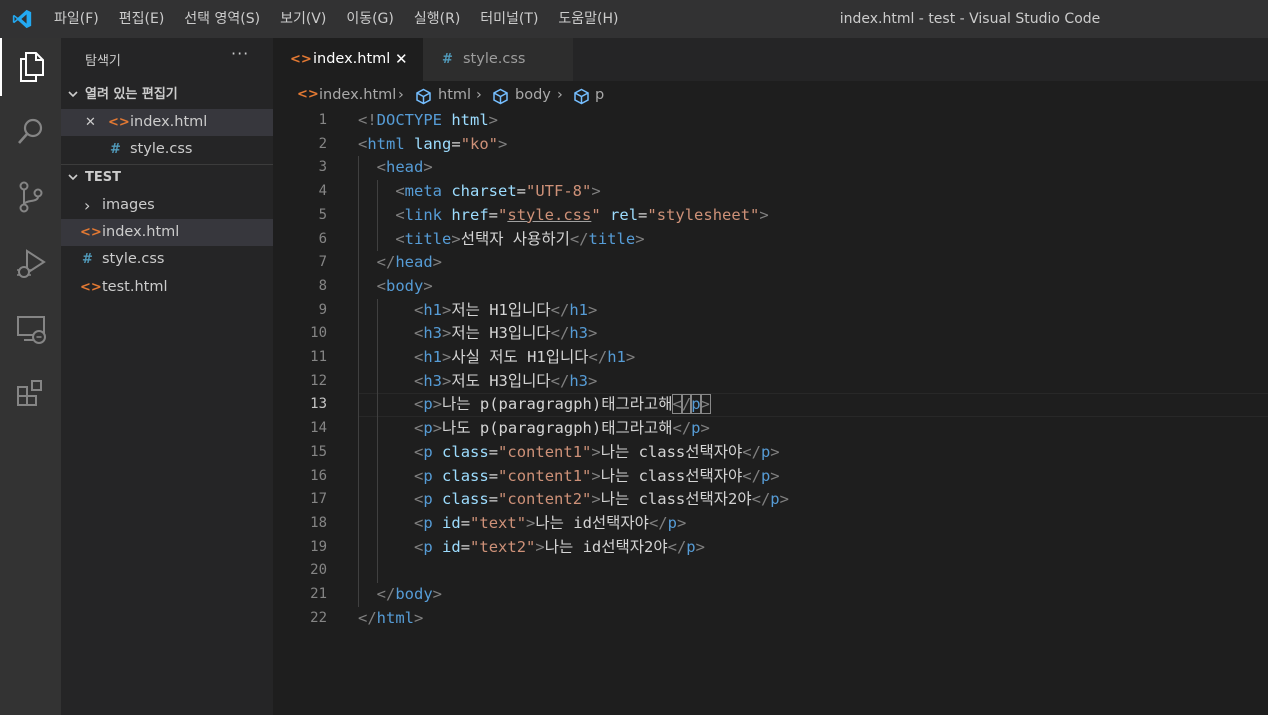 This screenshot has height=715, width=1268. Describe the element at coordinates (479, 143) in the screenshot. I see `code-token: "ko"` at that location.